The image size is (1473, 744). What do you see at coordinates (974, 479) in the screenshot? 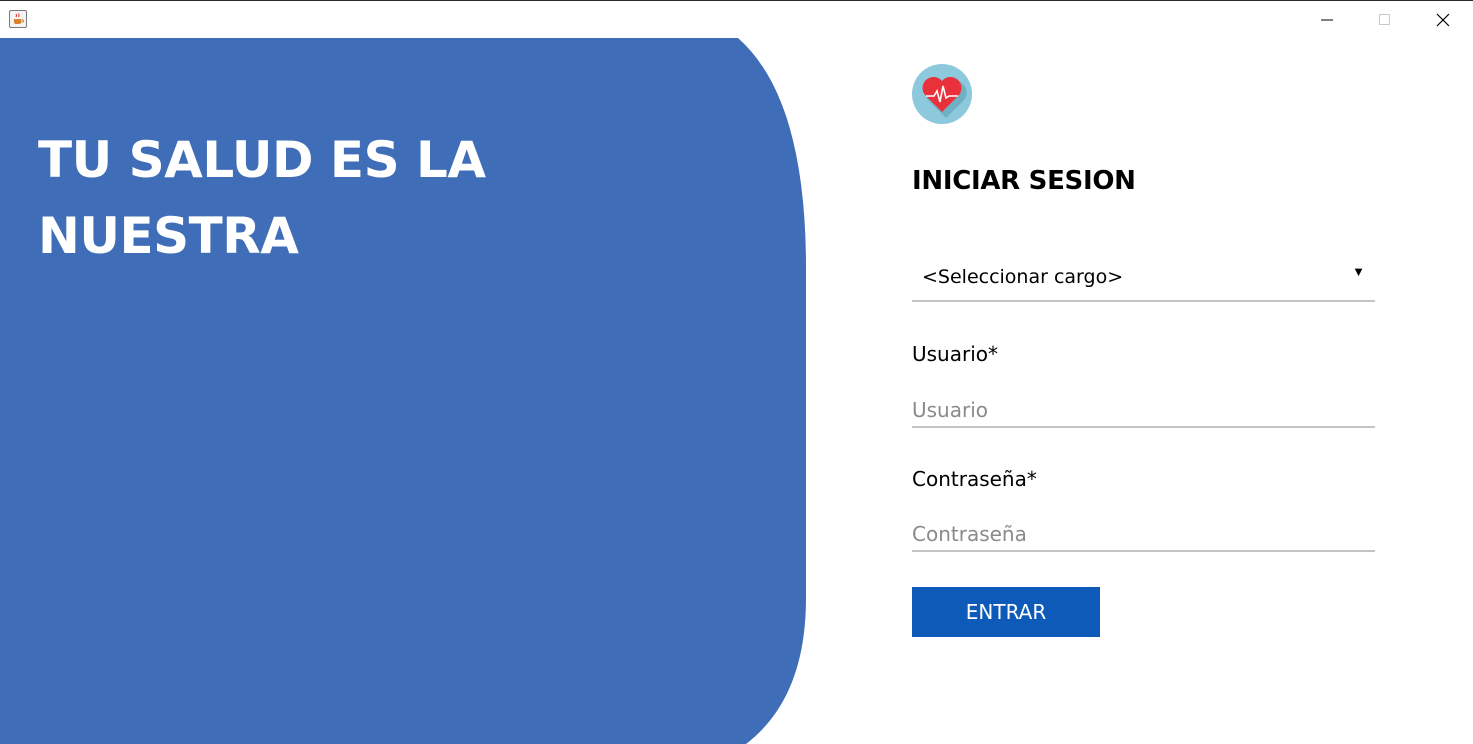
I see `password-label: Contraseña*` at bounding box center [974, 479].